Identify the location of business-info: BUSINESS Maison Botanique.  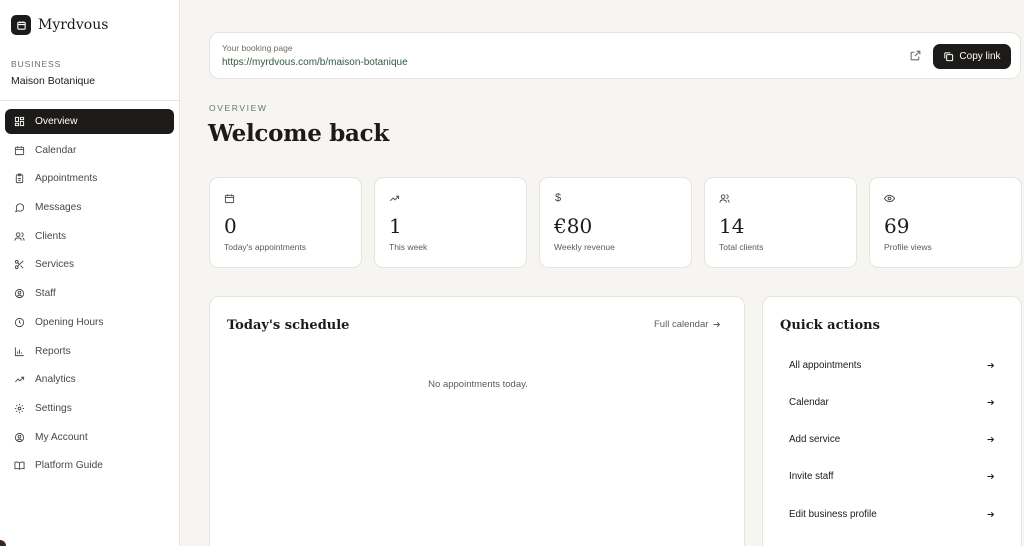
(89, 75).